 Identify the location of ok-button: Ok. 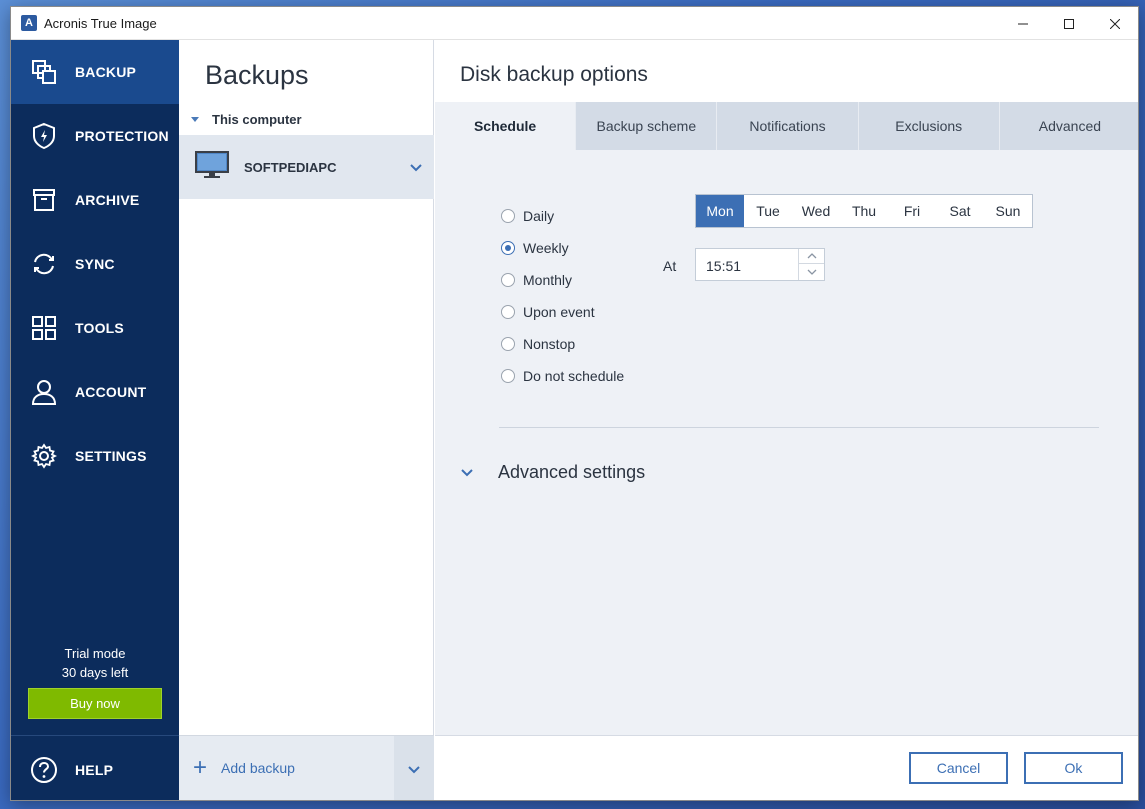
(1073, 768).